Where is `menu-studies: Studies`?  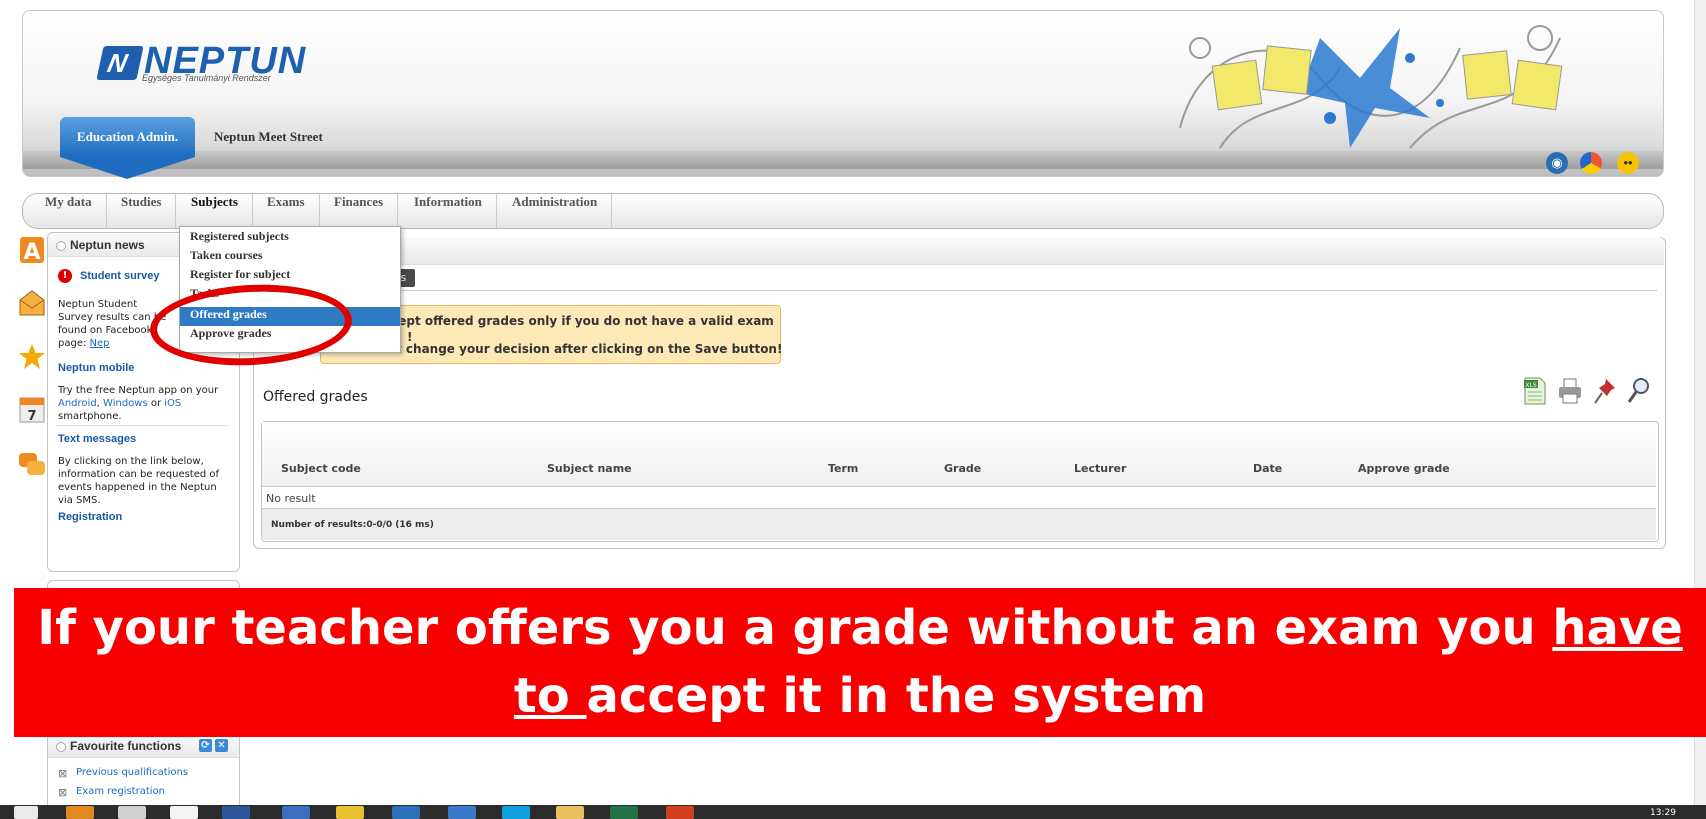
menu-studies: Studies is located at coordinates (142, 211).